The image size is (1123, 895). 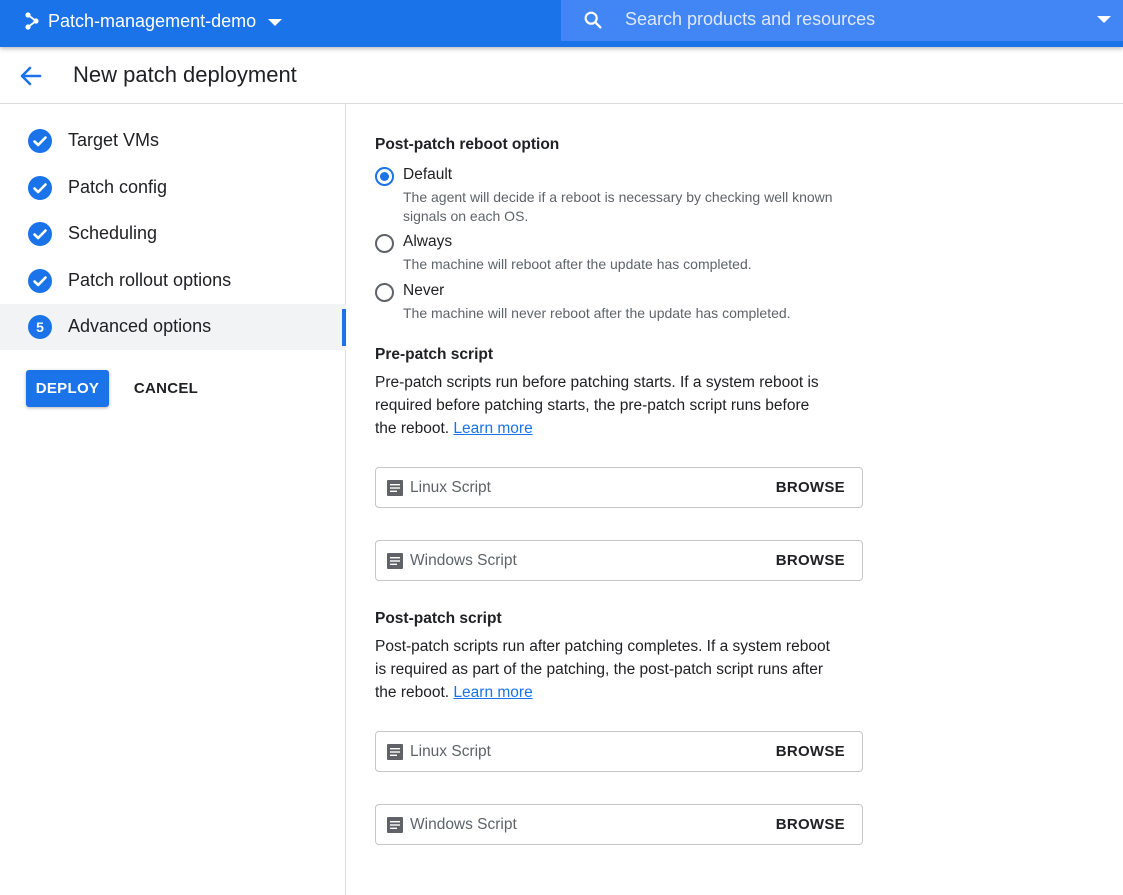 I want to click on project-selector: Patch-management-demo, so click(x=152, y=21).